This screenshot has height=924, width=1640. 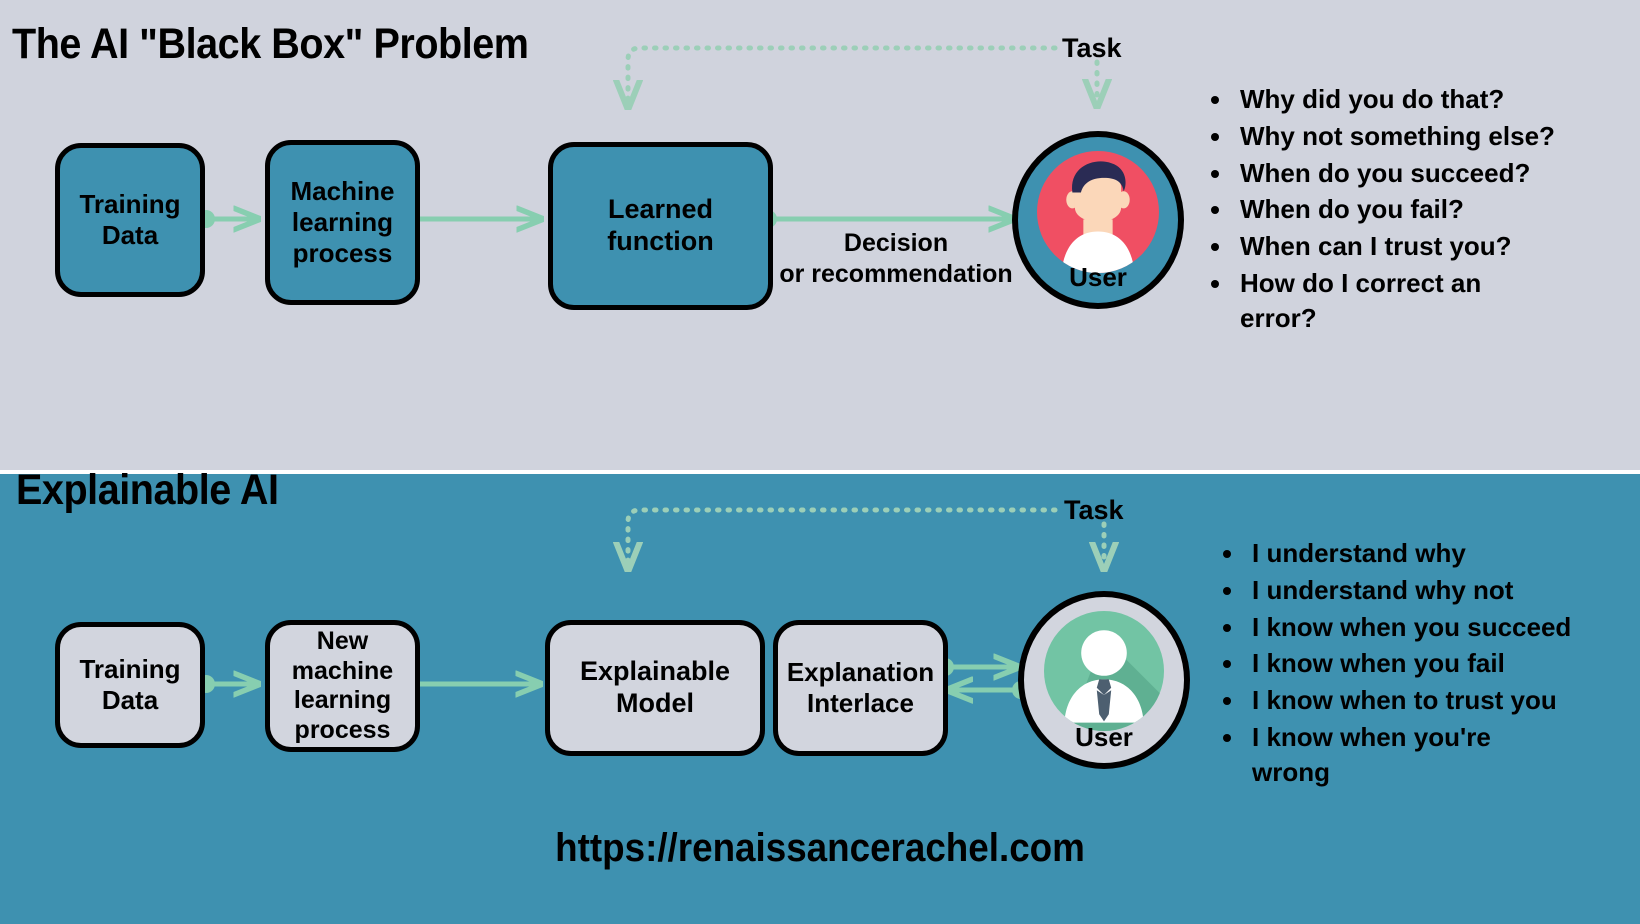 I want to click on list-item: When do you succeed?, so click(x=1437, y=173).